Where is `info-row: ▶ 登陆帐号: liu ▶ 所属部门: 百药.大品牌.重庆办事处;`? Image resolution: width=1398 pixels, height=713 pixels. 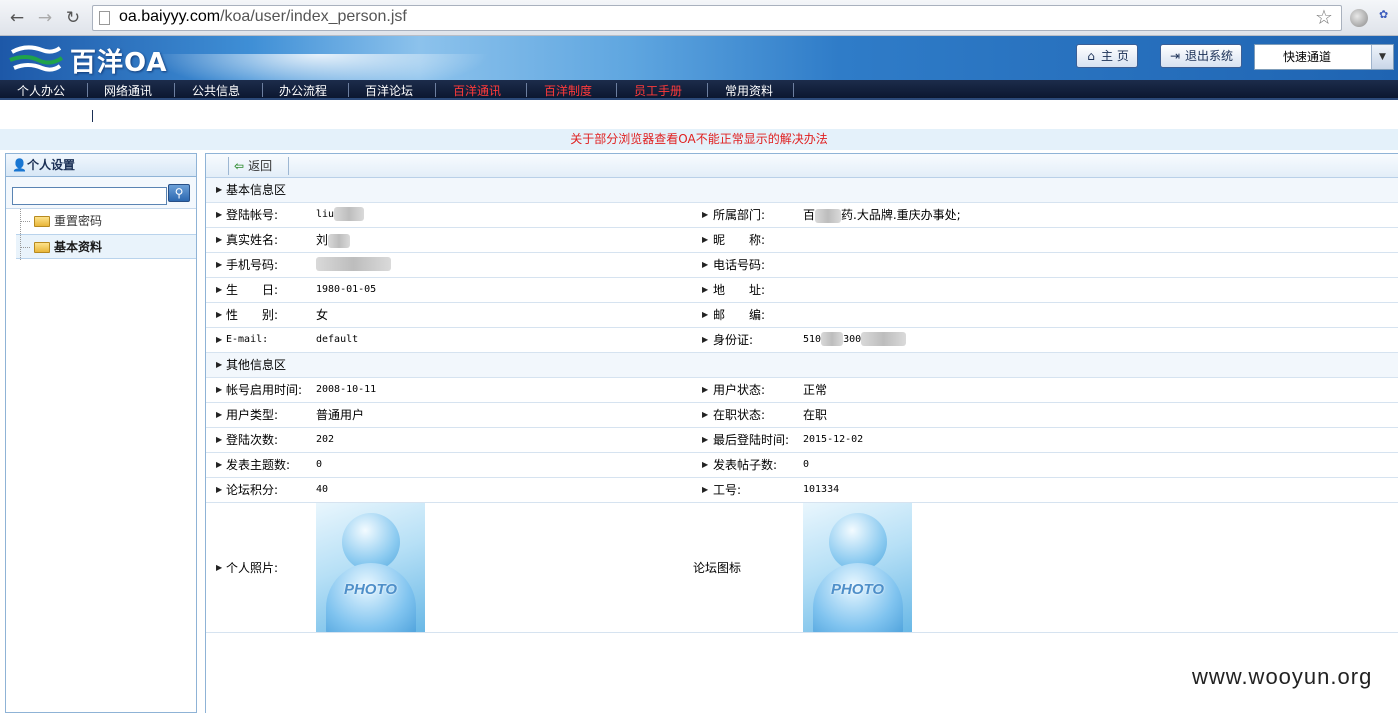
info-row: ▶ 登陆帐号: liu ▶ 所属部门: 百药.大品牌.重庆办事处; is located at coordinates (802, 215).